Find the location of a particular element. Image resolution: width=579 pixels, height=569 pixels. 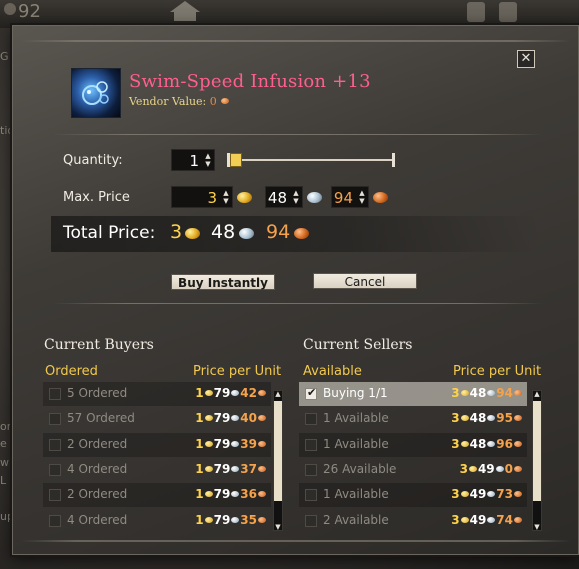

row-quantity-label: 26 Available is located at coordinates (360, 468).